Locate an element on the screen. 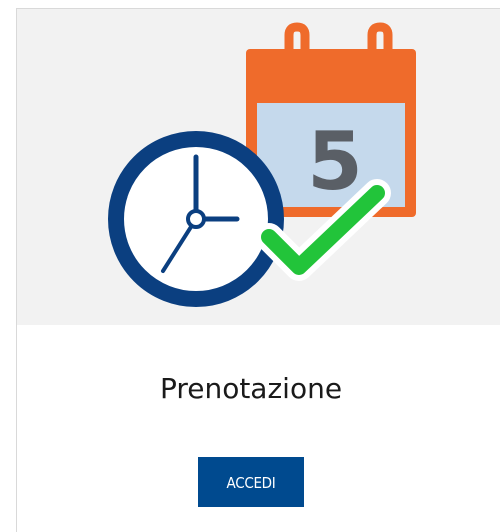 This screenshot has width=500, height=532. card-action: ACCEDI is located at coordinates (250, 482).